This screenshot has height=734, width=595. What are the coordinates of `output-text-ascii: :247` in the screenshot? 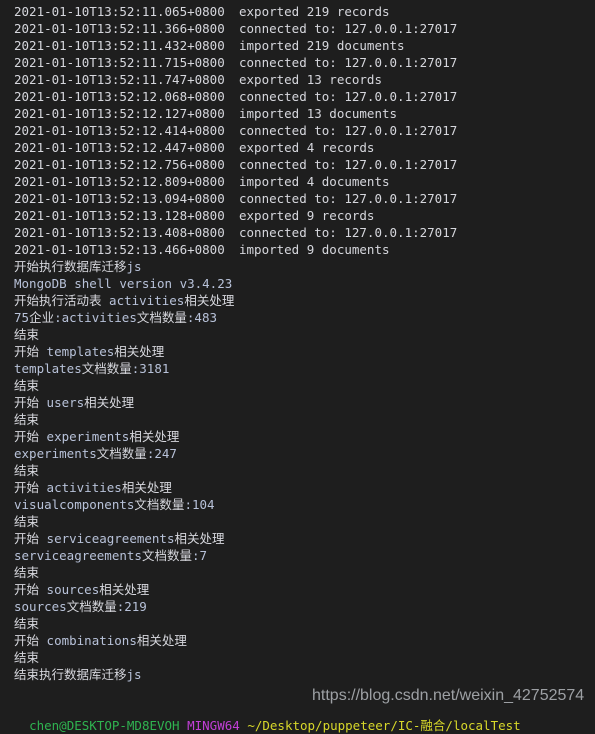 It's located at (161, 453).